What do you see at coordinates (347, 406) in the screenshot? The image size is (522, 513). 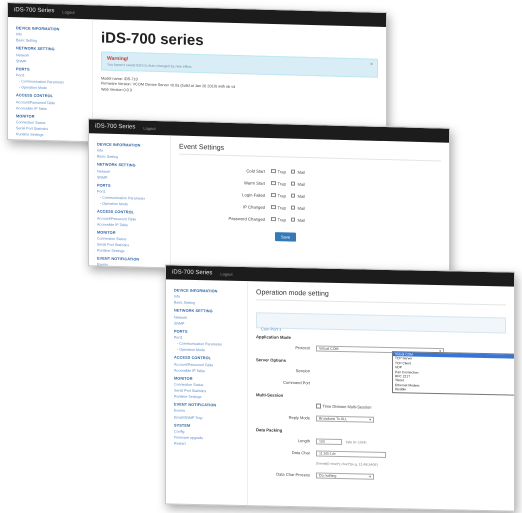 I see `time-division-label: Time Division Multi-Session` at bounding box center [347, 406].